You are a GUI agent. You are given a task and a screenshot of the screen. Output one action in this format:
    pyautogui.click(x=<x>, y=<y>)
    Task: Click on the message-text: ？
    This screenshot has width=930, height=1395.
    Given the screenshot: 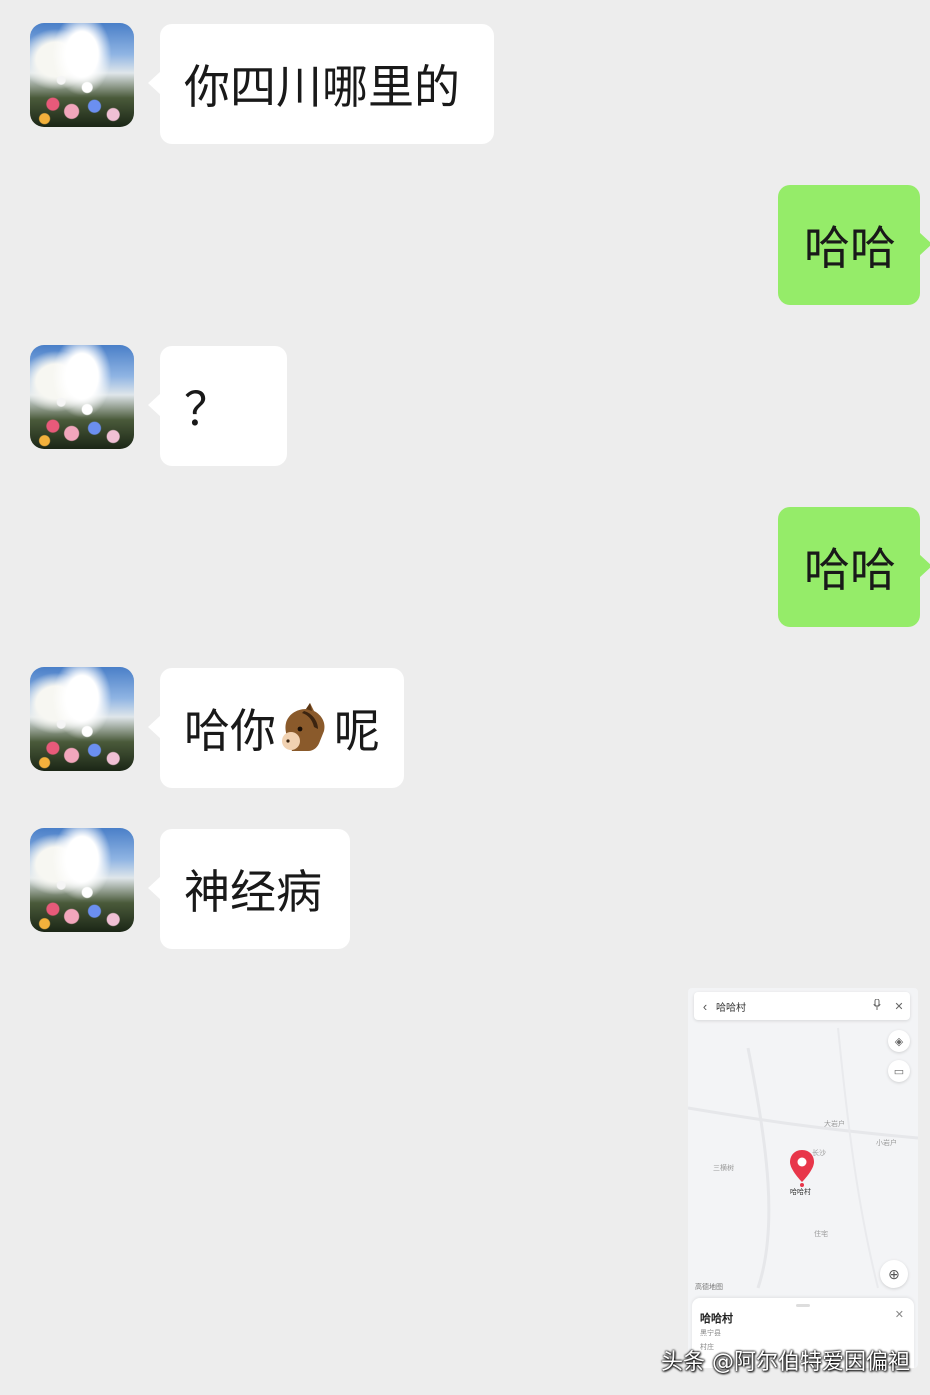 What is the action you would take?
    pyautogui.click(x=207, y=409)
    